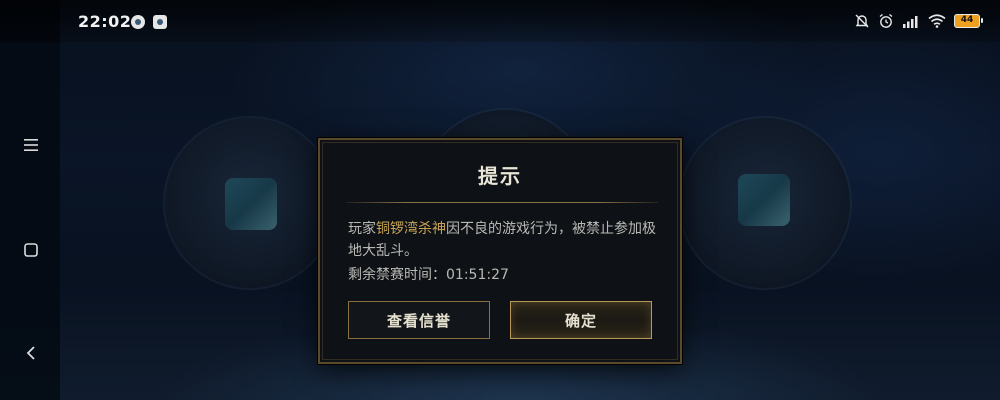 Image resolution: width=1000 pixels, height=400 pixels. What do you see at coordinates (31, 145) in the screenshot?
I see `menu-icon` at bounding box center [31, 145].